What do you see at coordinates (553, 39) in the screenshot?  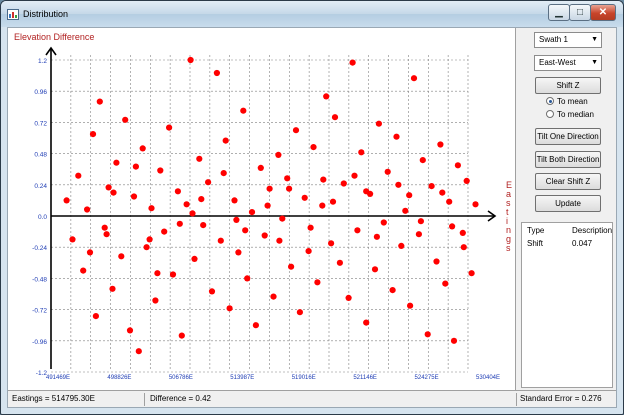 I see `swath-select-value: Swath 1` at bounding box center [553, 39].